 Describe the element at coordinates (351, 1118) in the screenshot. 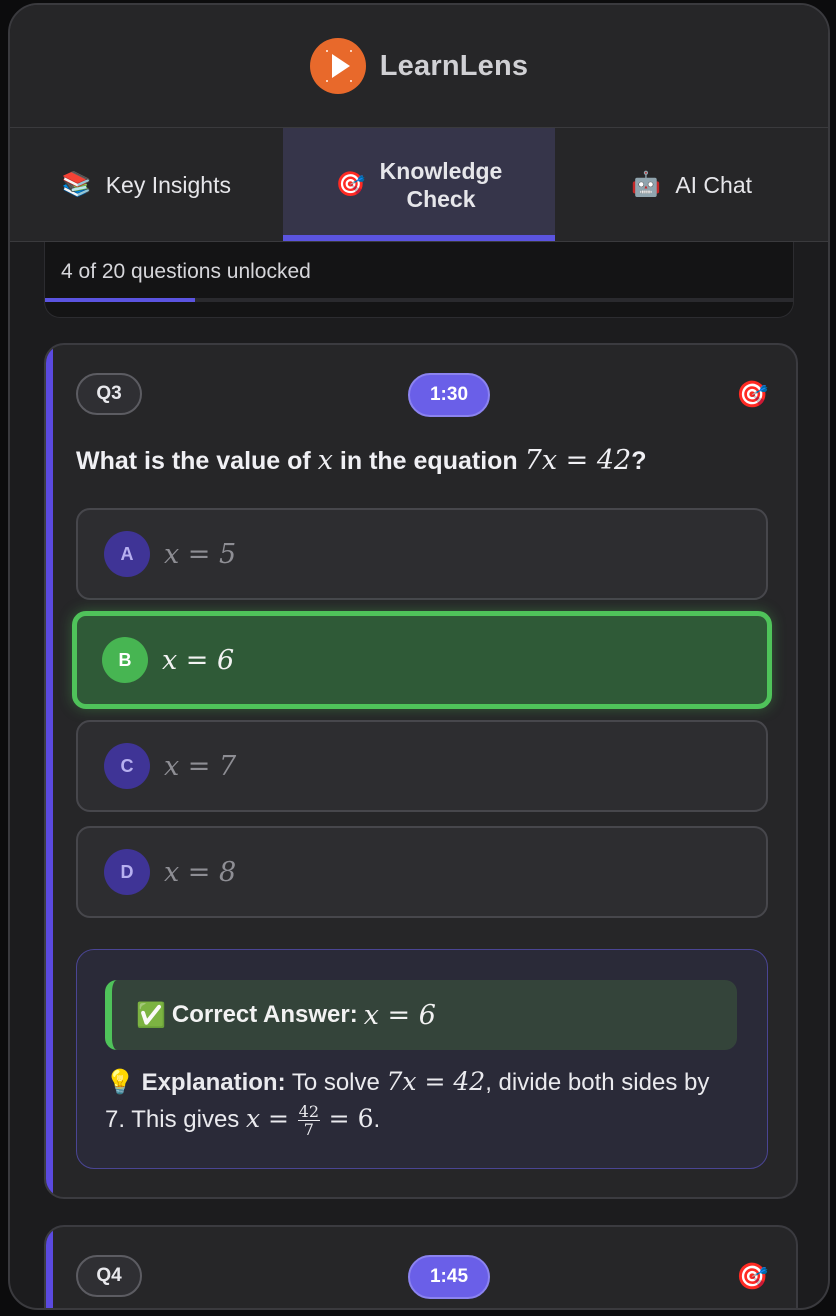

I see `explanation-eq-right: = 6` at that location.